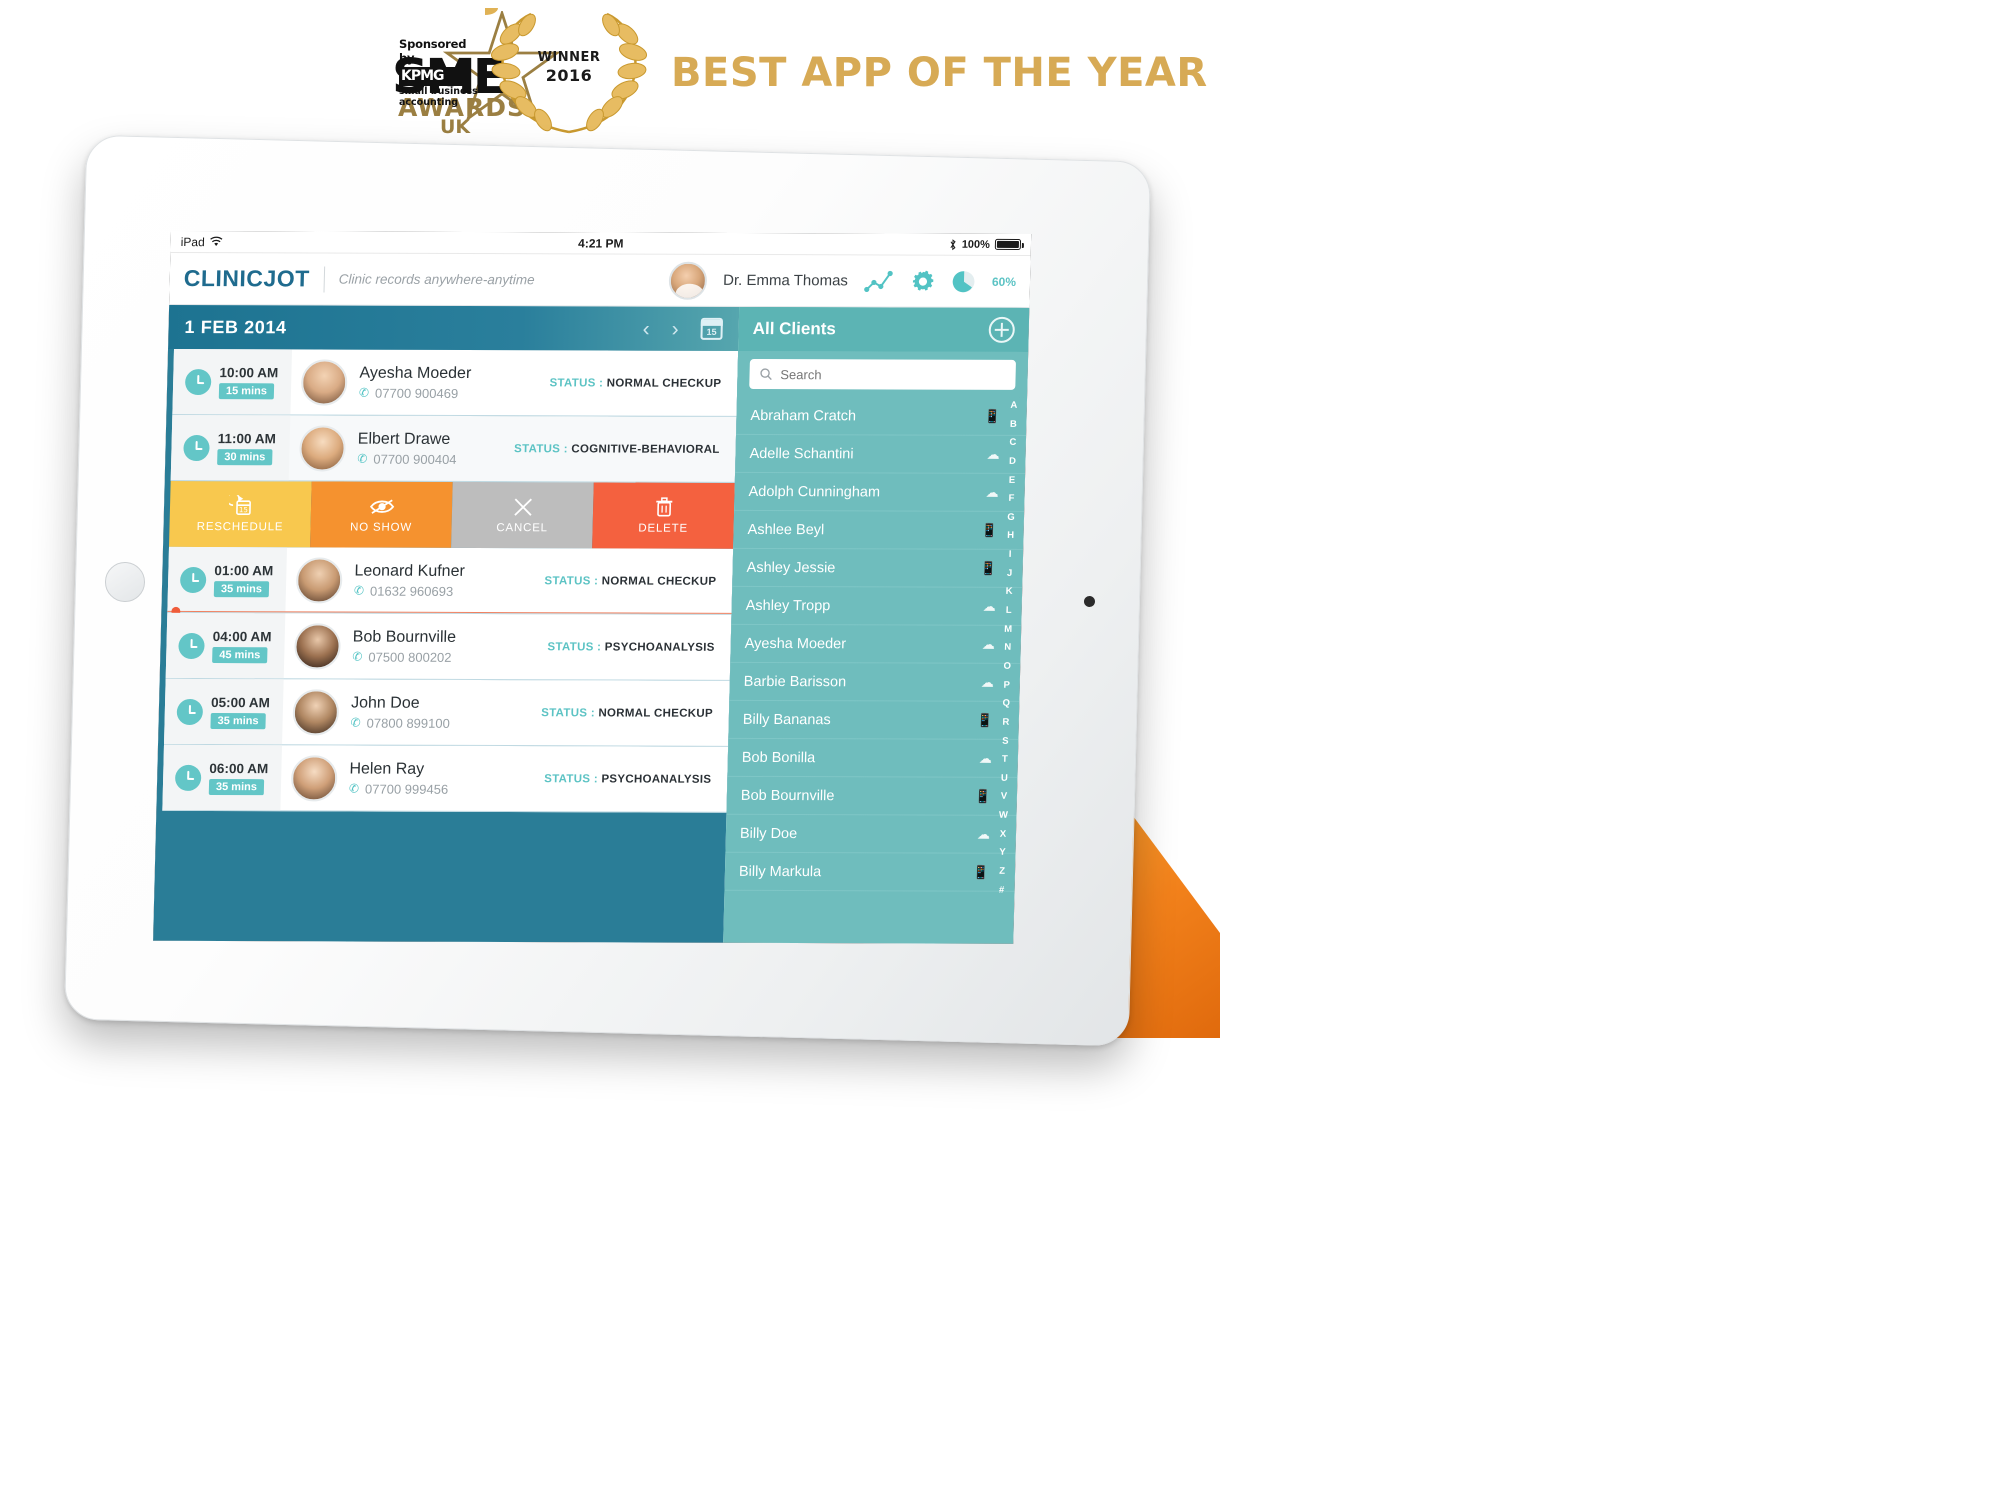 This screenshot has height=1500, width=2000. What do you see at coordinates (872, 796) in the screenshot?
I see `list-item: Bob Bournville 📱` at bounding box center [872, 796].